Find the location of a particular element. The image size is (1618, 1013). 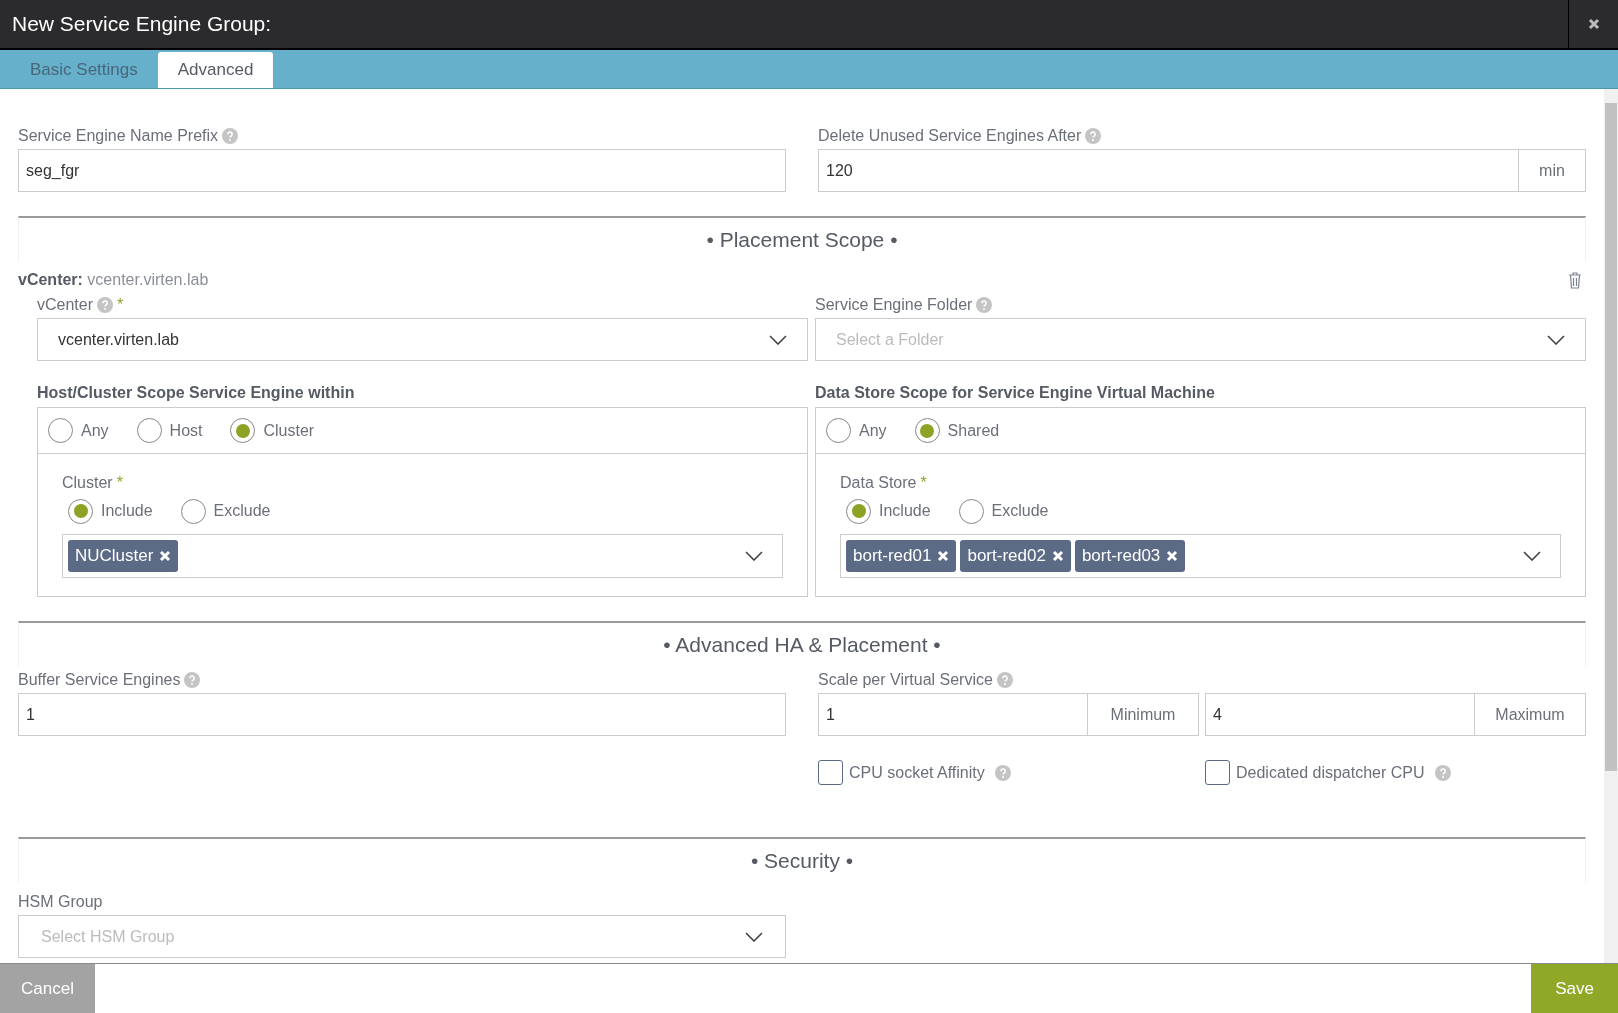

tag-select: NUCluster is located at coordinates (422, 556).